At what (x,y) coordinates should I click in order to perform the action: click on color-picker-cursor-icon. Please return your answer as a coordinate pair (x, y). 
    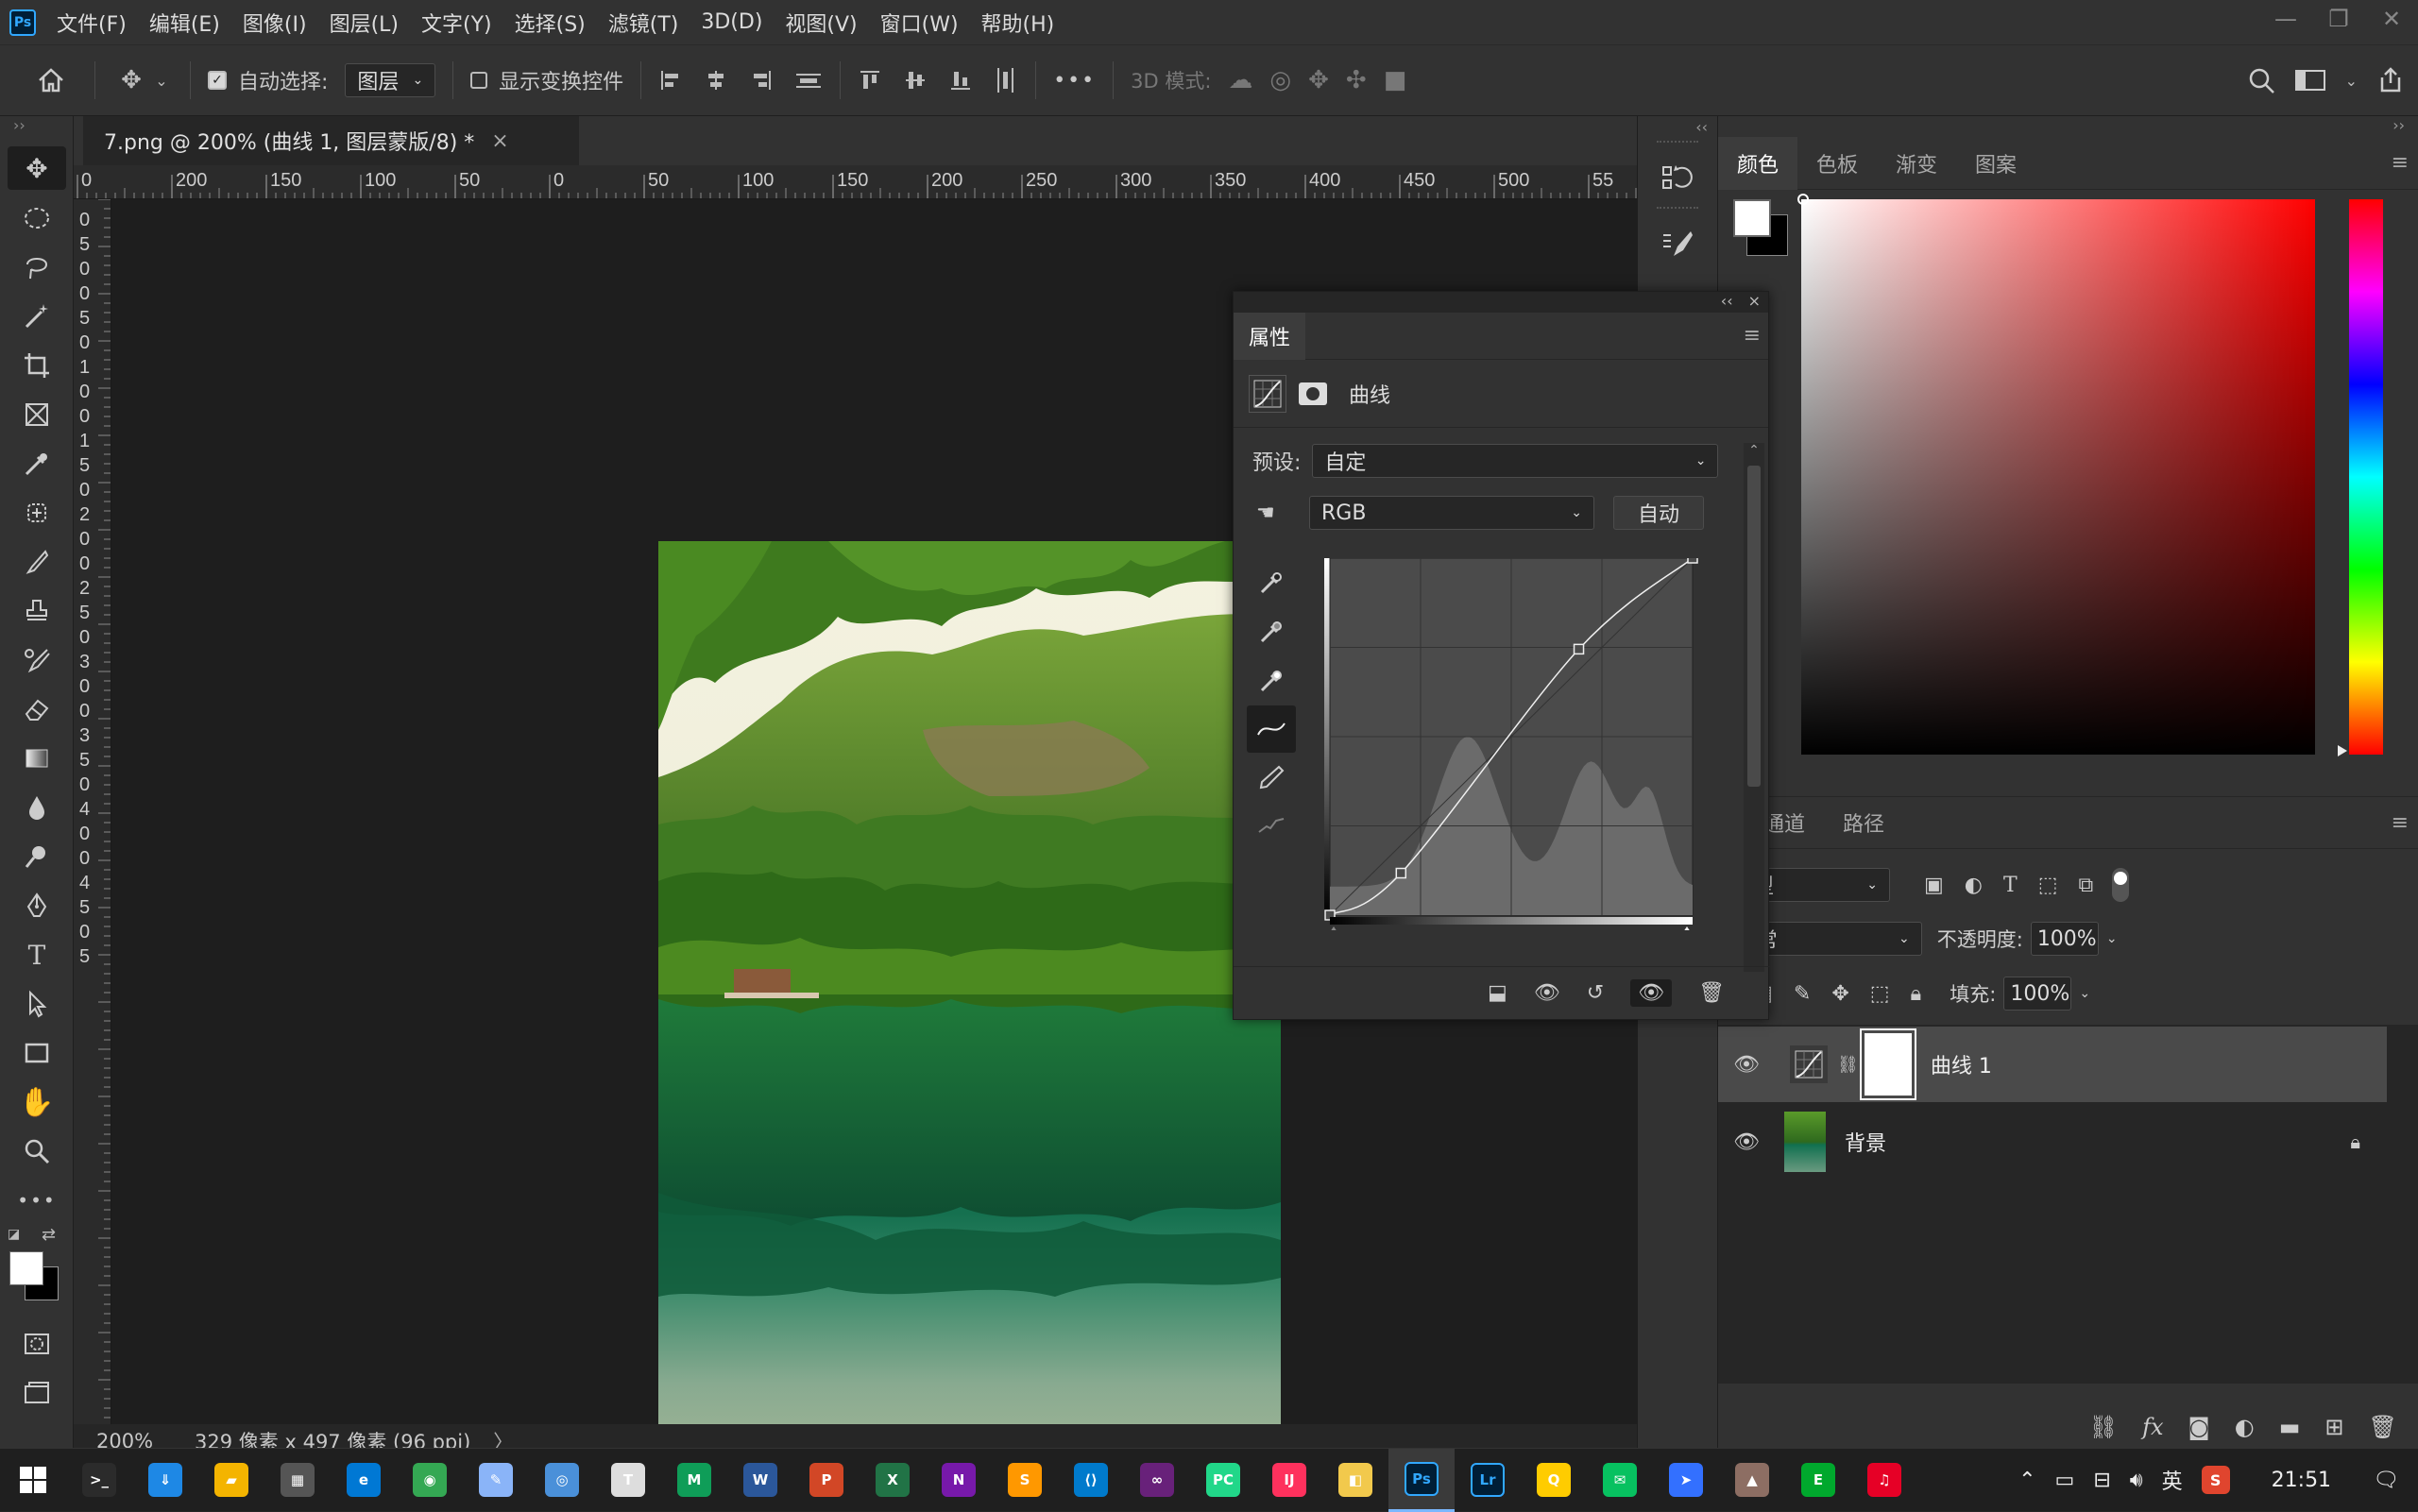
    Looking at the image, I should click on (1803, 199).